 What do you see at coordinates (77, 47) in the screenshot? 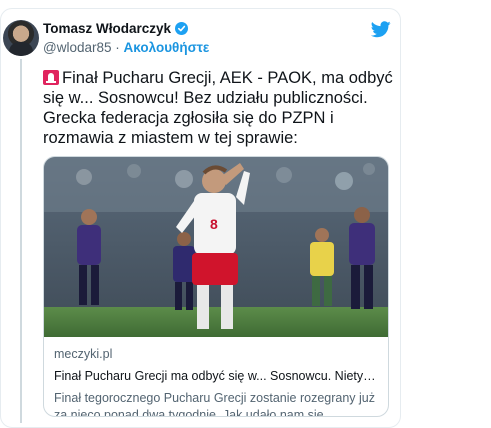
I see `author-handle: @wlodar85` at bounding box center [77, 47].